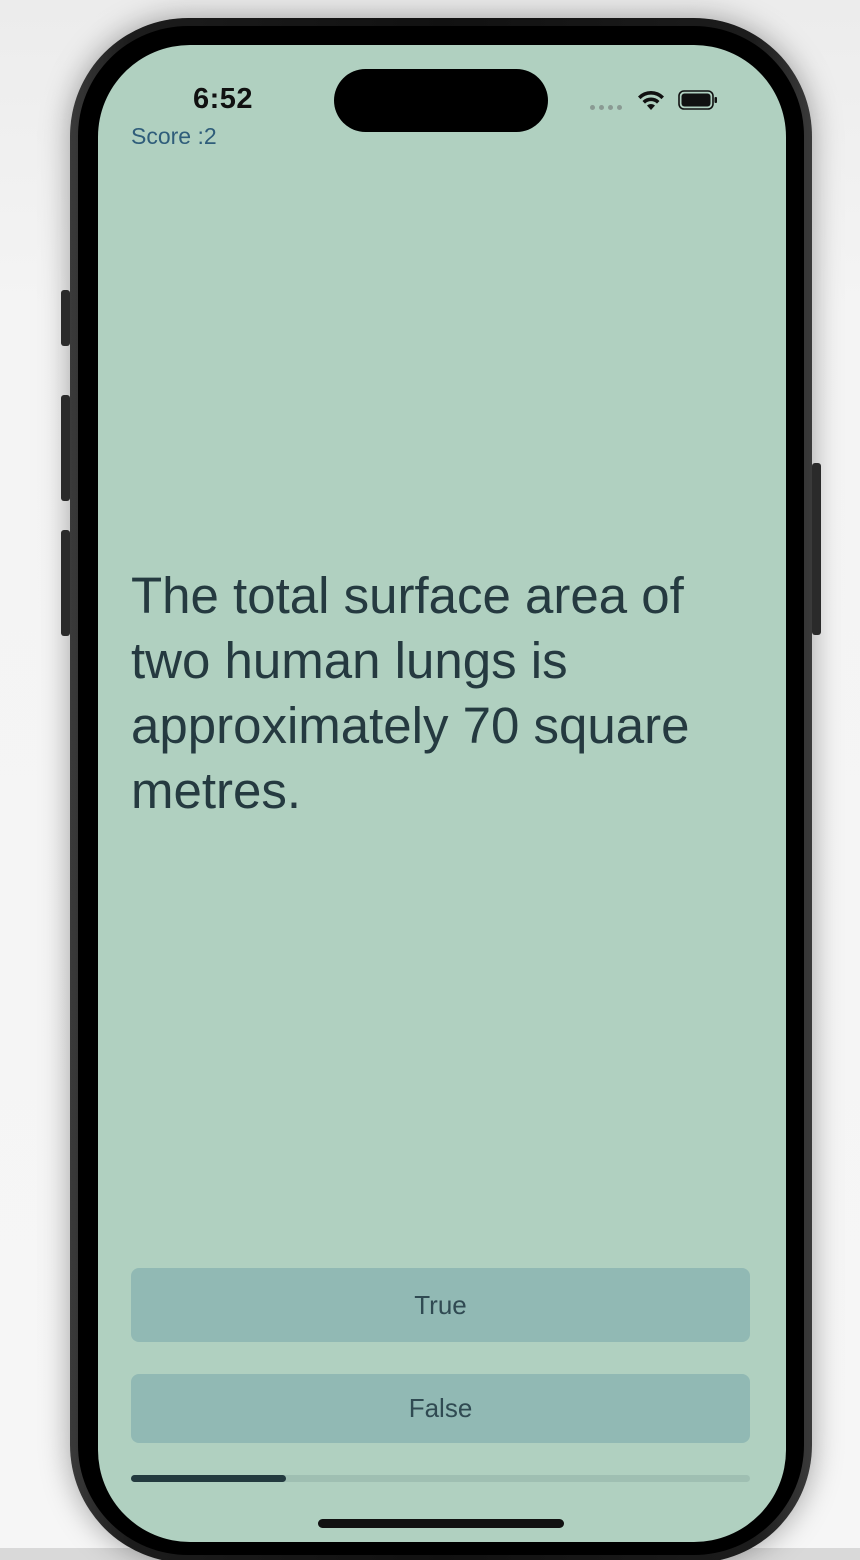 This screenshot has height=1560, width=860. I want to click on wifi-icon, so click(651, 100).